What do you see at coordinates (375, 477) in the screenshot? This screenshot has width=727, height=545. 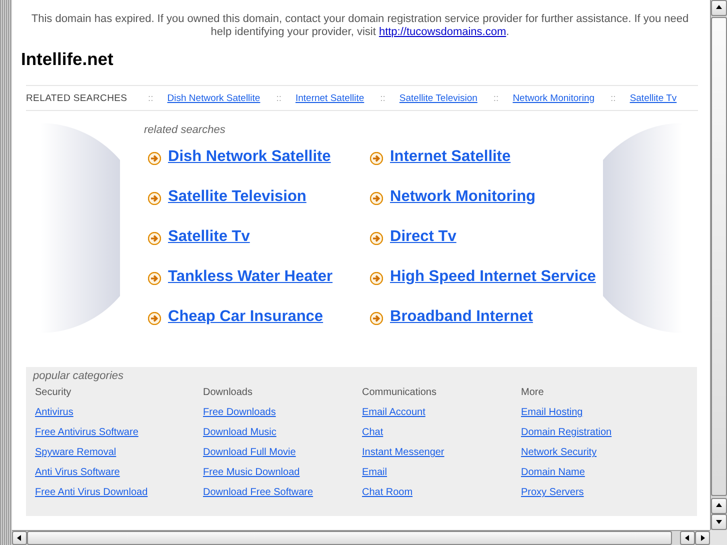 I see `category-link: Email` at bounding box center [375, 477].